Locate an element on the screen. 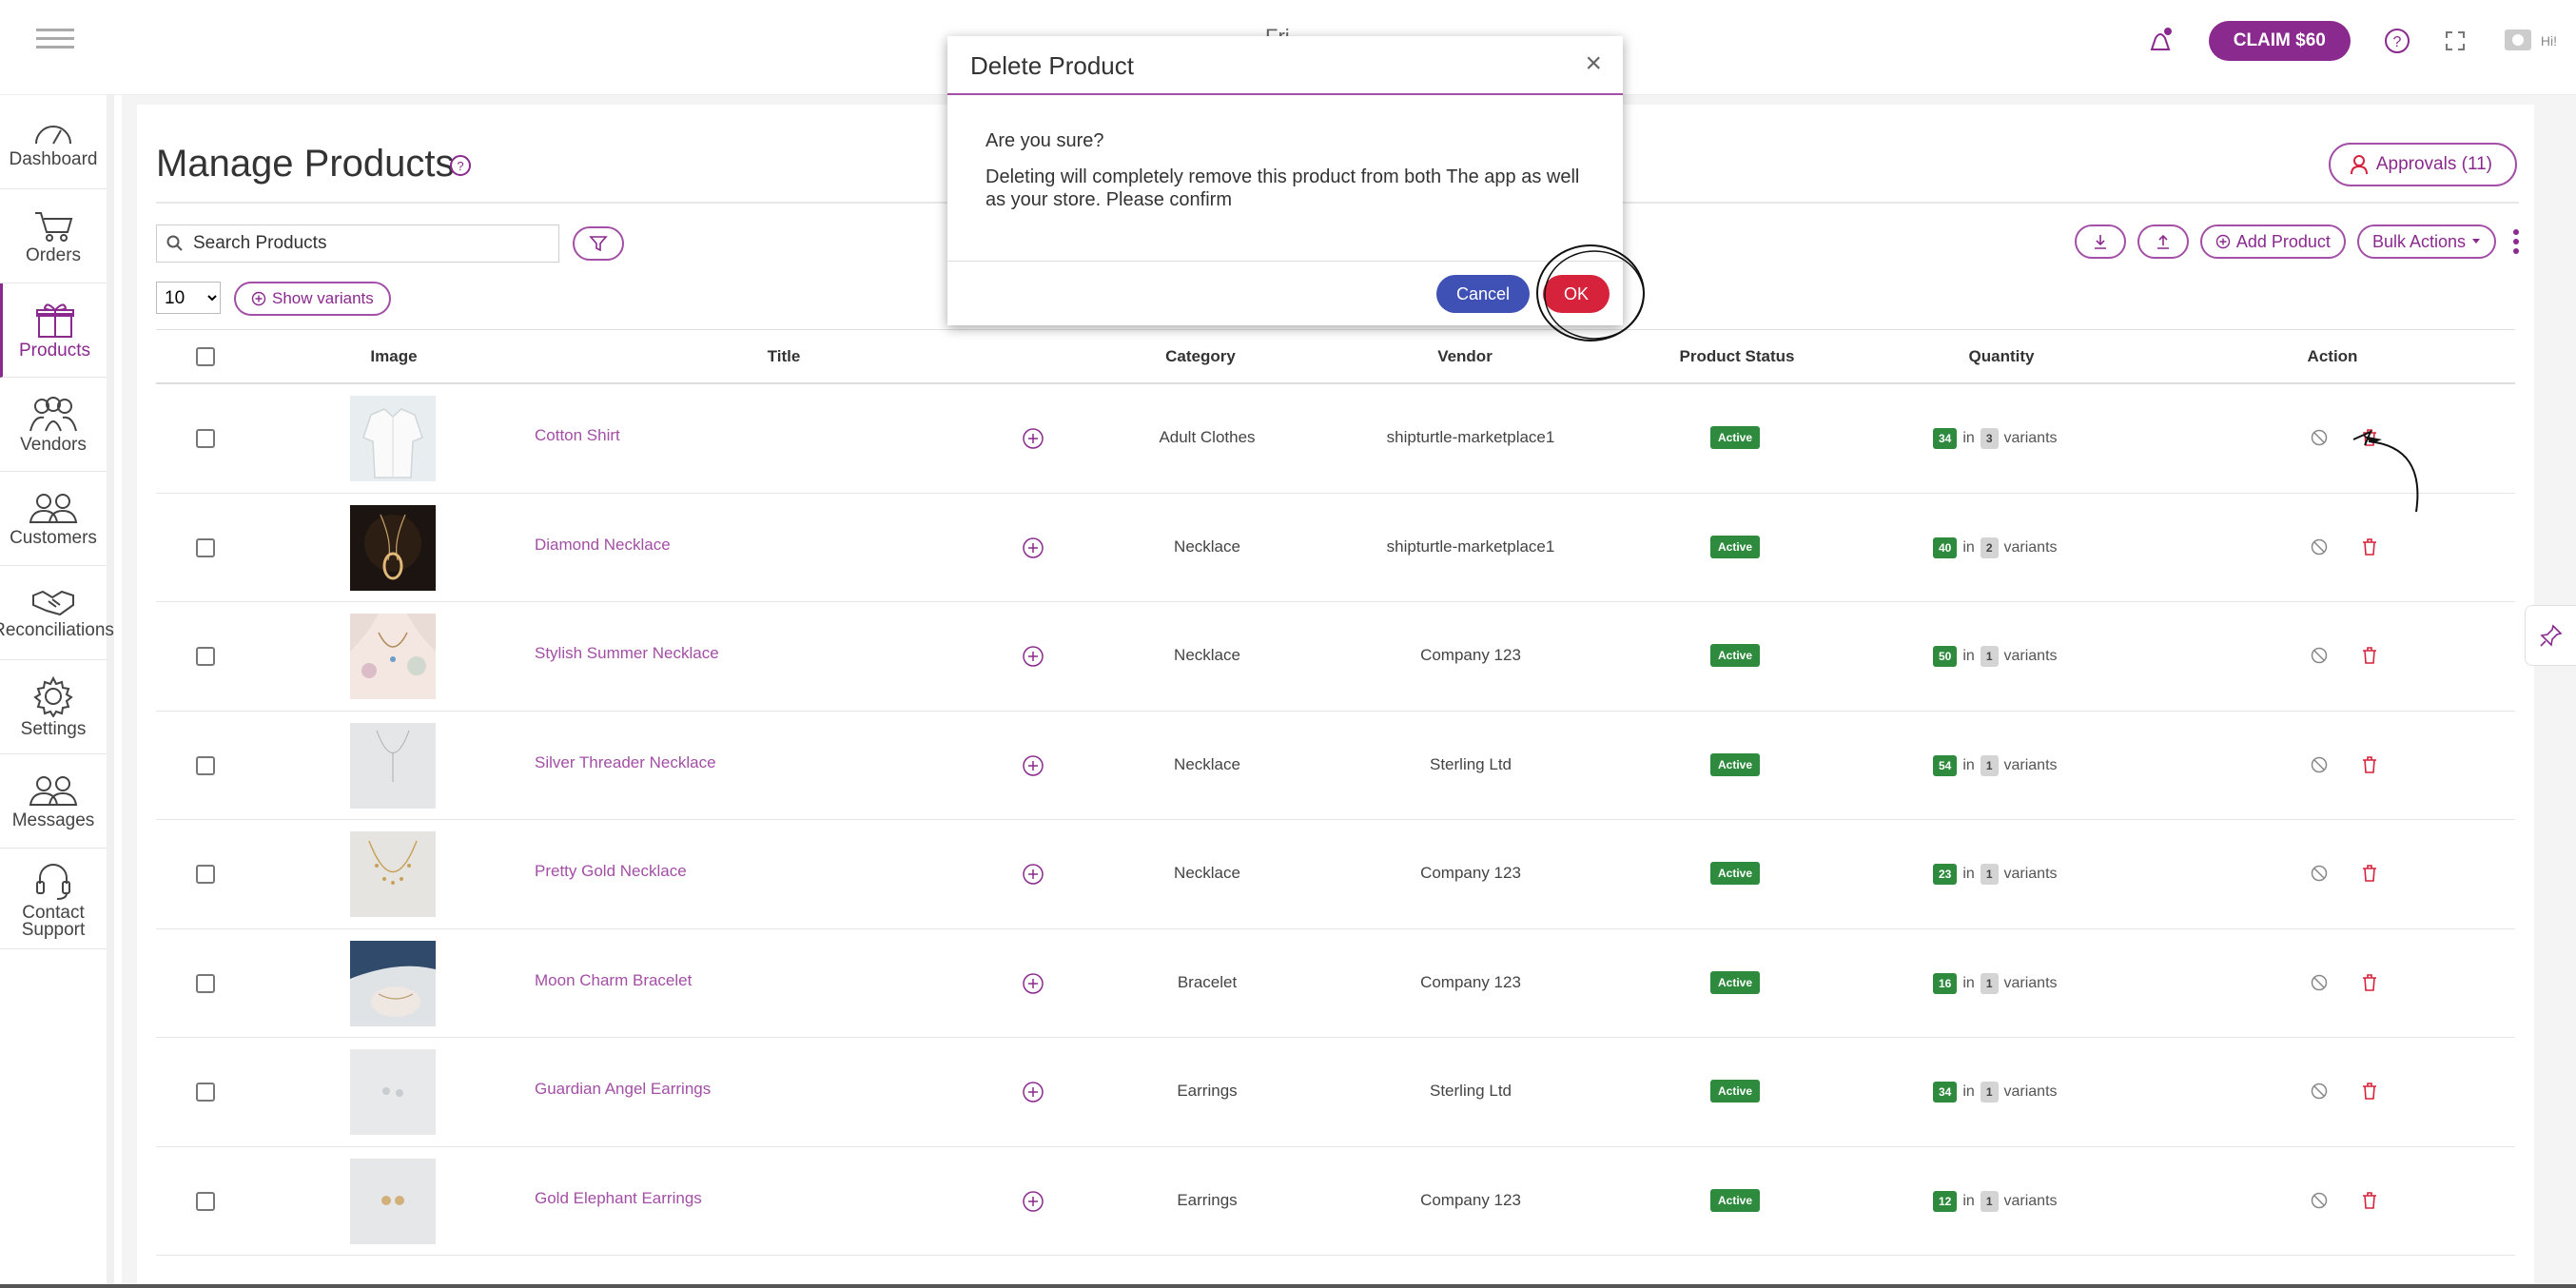 The width and height of the screenshot is (2576, 1288). quantity-cell: 50 in 1 variants is located at coordinates (1995, 656).